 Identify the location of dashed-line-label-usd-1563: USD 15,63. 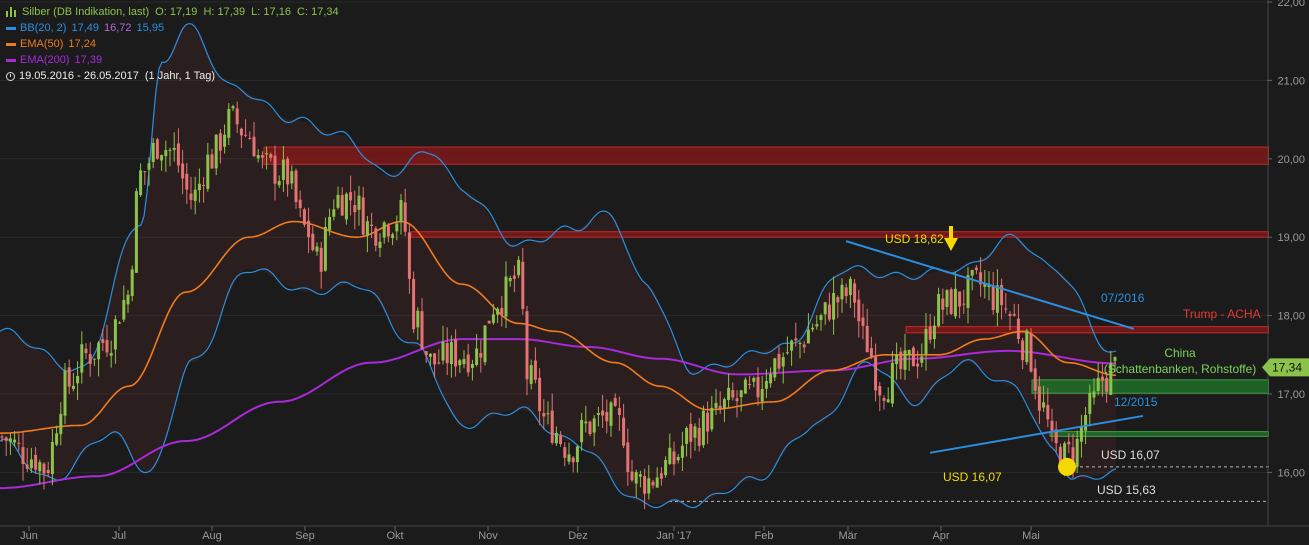
(1126, 490).